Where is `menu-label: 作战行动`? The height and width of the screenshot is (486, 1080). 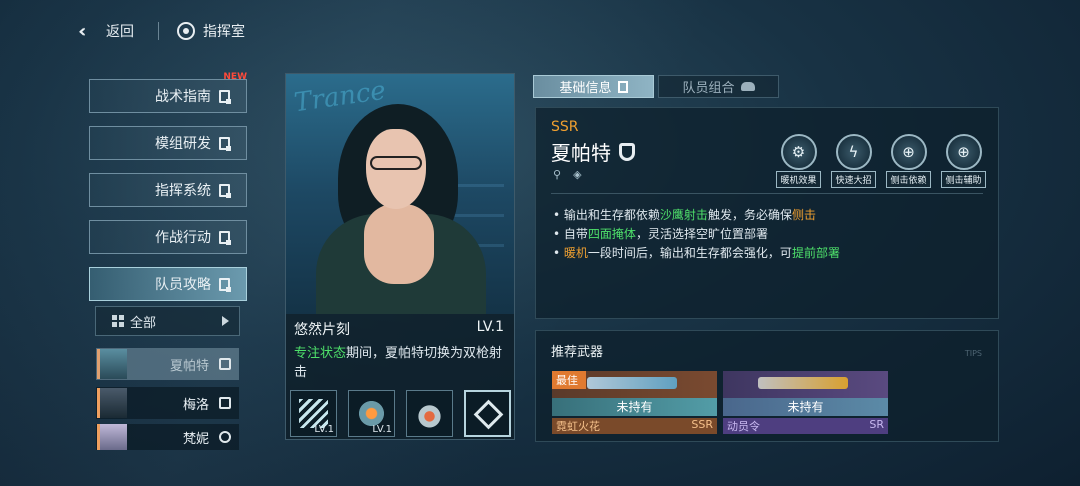
menu-label: 作战行动 is located at coordinates (183, 238).